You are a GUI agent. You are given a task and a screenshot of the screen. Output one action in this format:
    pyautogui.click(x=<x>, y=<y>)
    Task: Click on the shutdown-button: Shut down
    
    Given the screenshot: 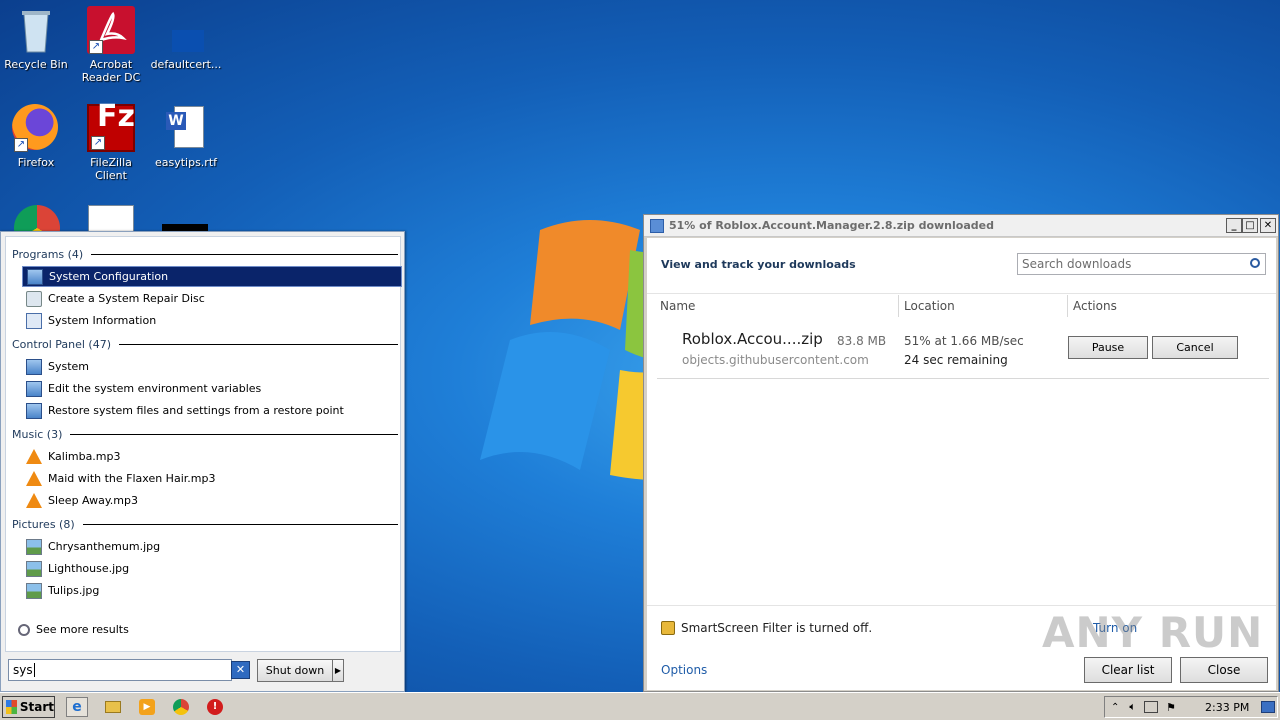 What is the action you would take?
    pyautogui.click(x=295, y=670)
    